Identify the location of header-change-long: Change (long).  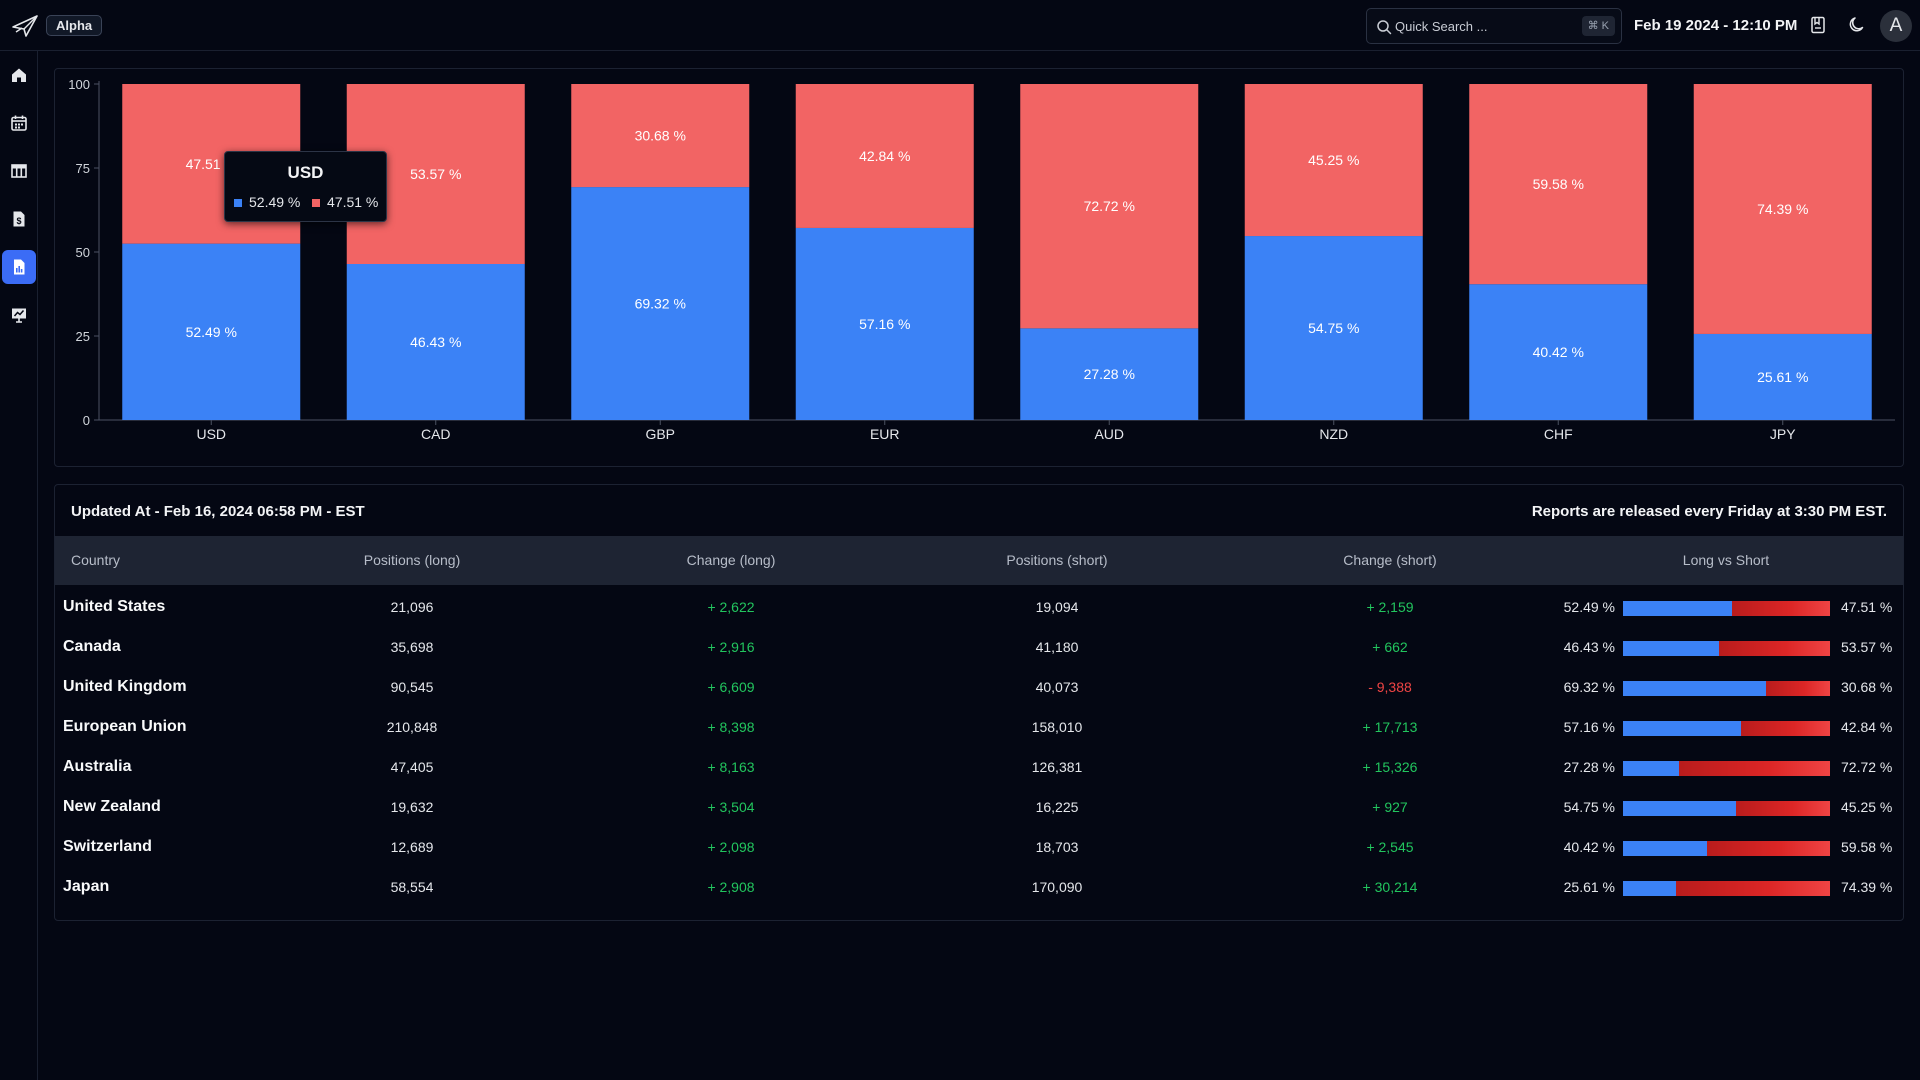
(731, 560).